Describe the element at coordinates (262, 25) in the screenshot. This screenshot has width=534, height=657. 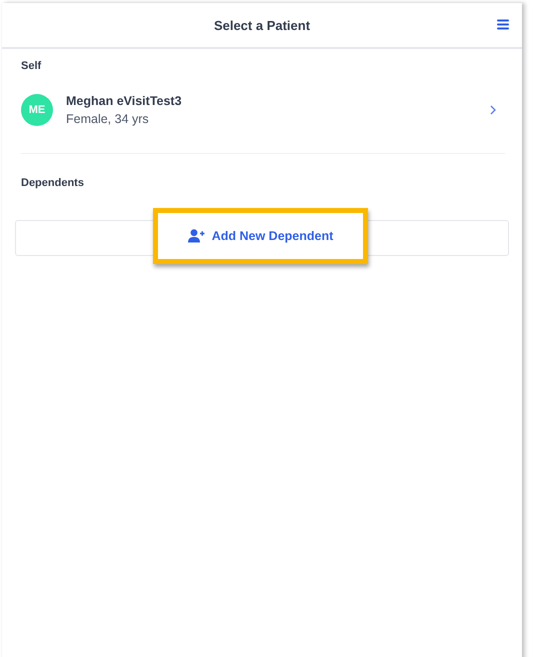
I see `page-title: Select a Patient` at that location.